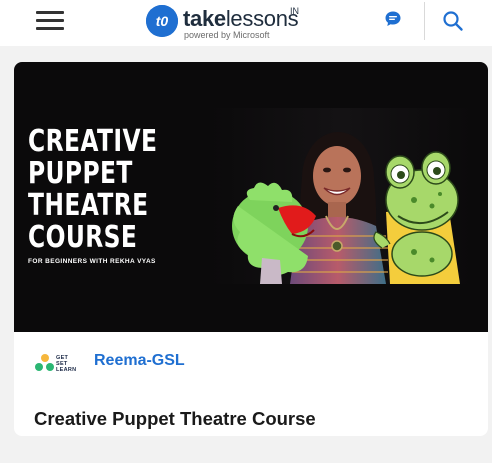 The width and height of the screenshot is (492, 463). Describe the element at coordinates (80, 173) in the screenshot. I see `banner-title-line: PUPPET` at that location.